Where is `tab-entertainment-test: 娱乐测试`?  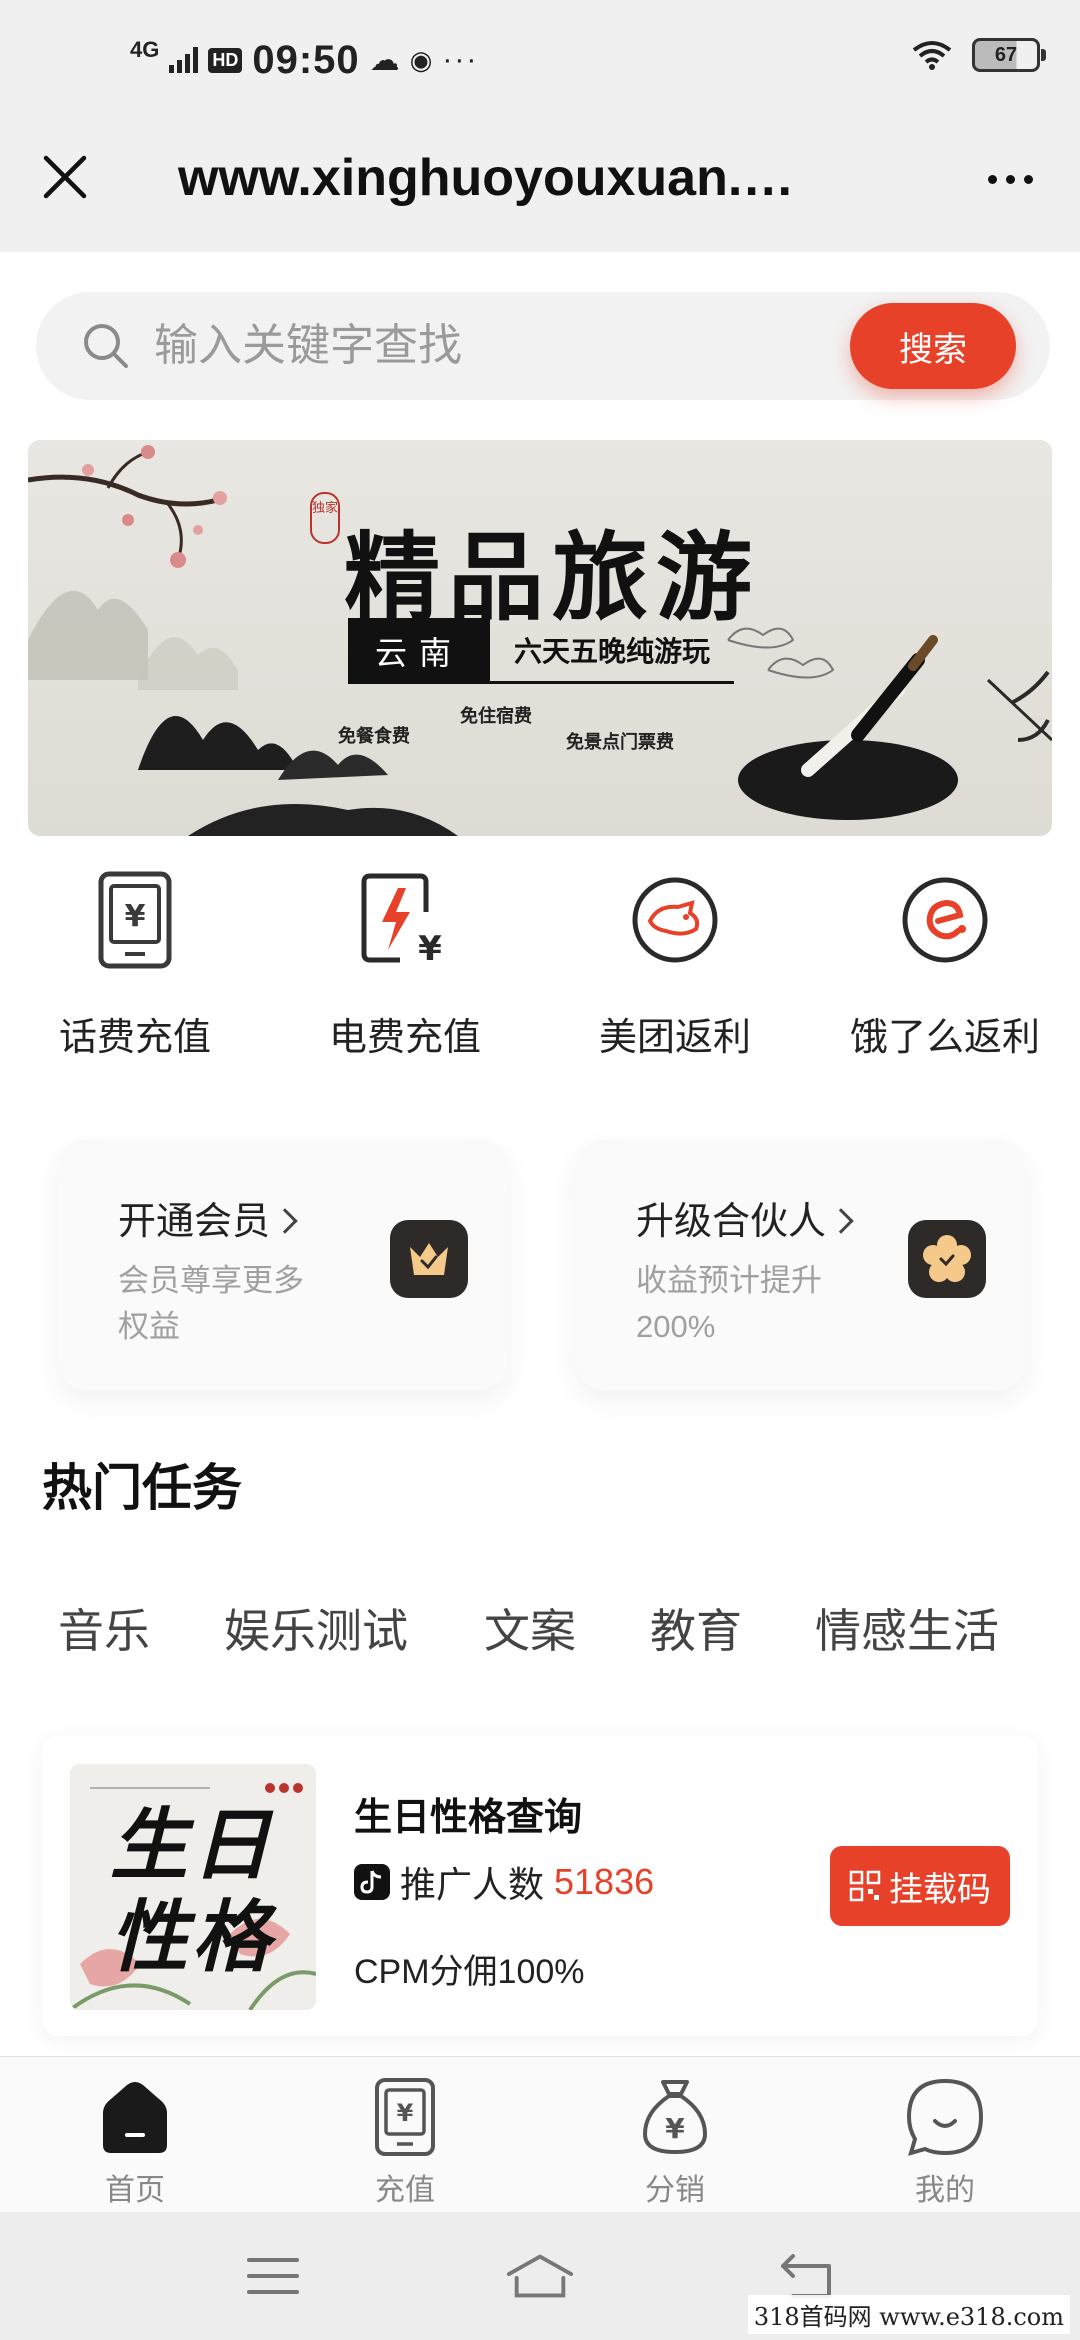 tab-entertainment-test: 娱乐测试 is located at coordinates (316, 1628).